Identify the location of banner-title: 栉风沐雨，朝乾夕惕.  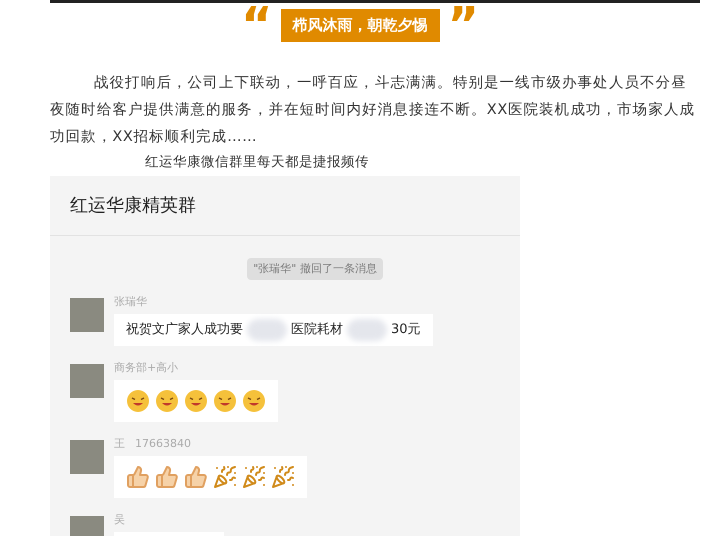
(360, 25).